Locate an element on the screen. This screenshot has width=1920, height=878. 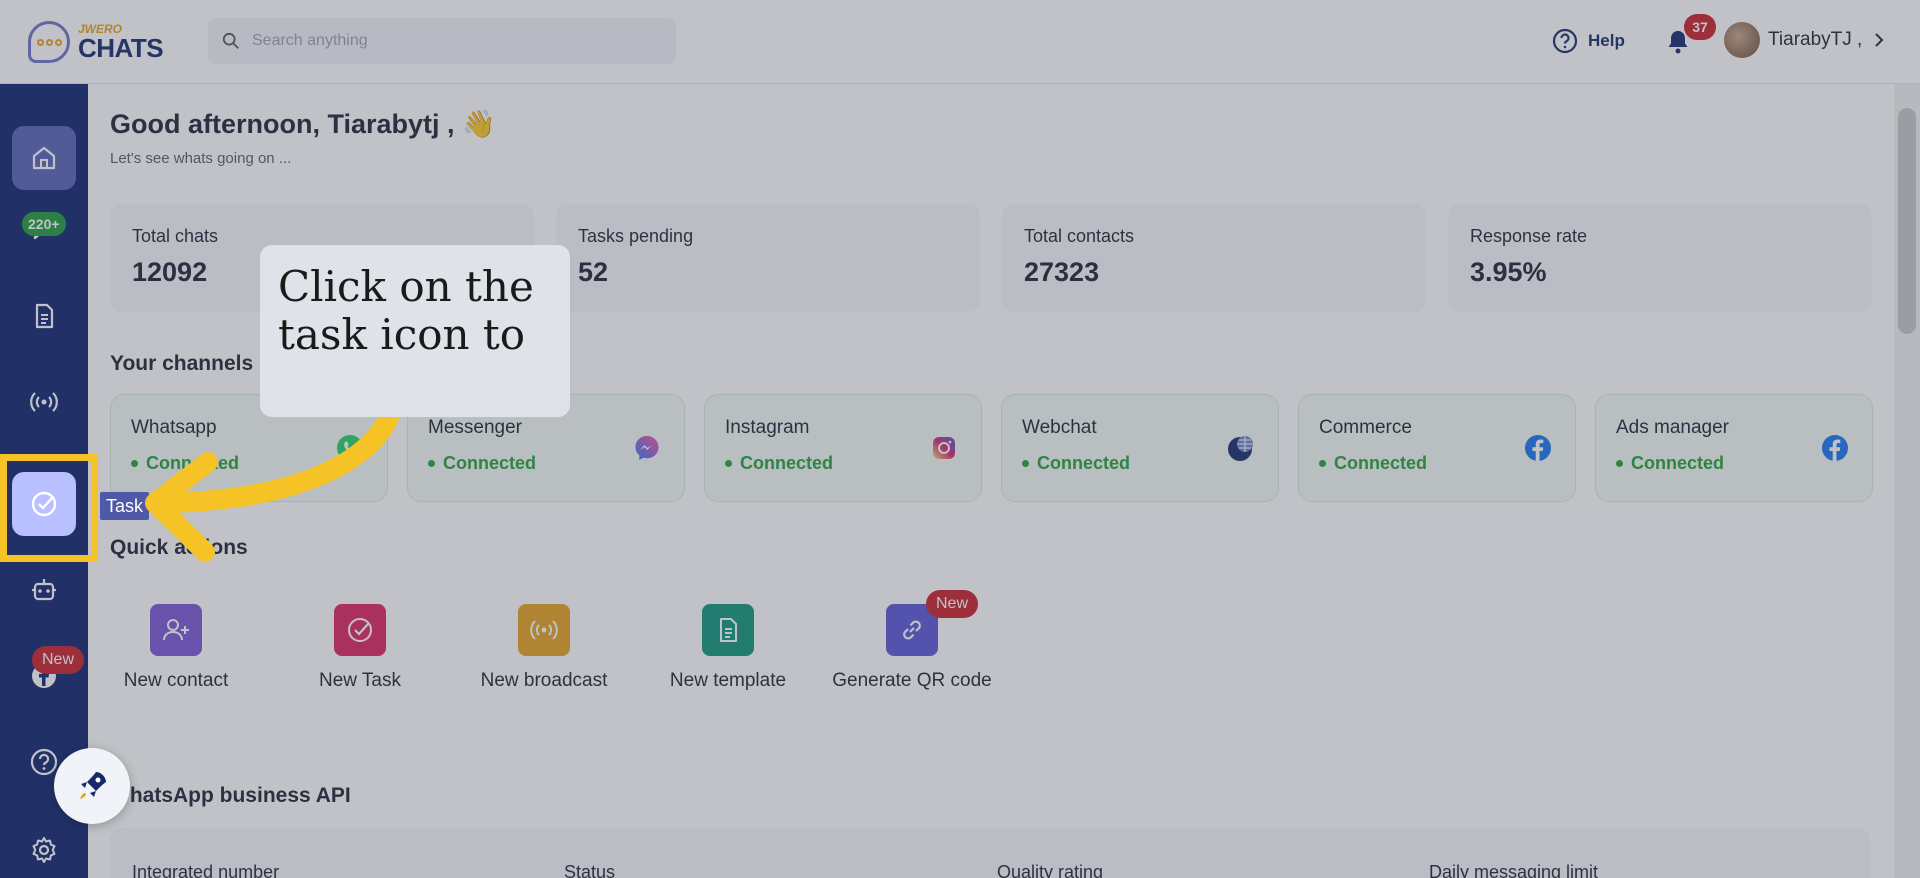
messenger-icon is located at coordinates (647, 448).